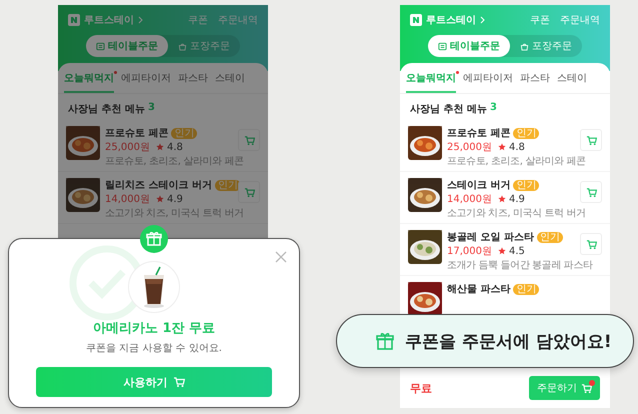 The image size is (638, 414). I want to click on use-coupon-button: 사용하기, so click(154, 382).